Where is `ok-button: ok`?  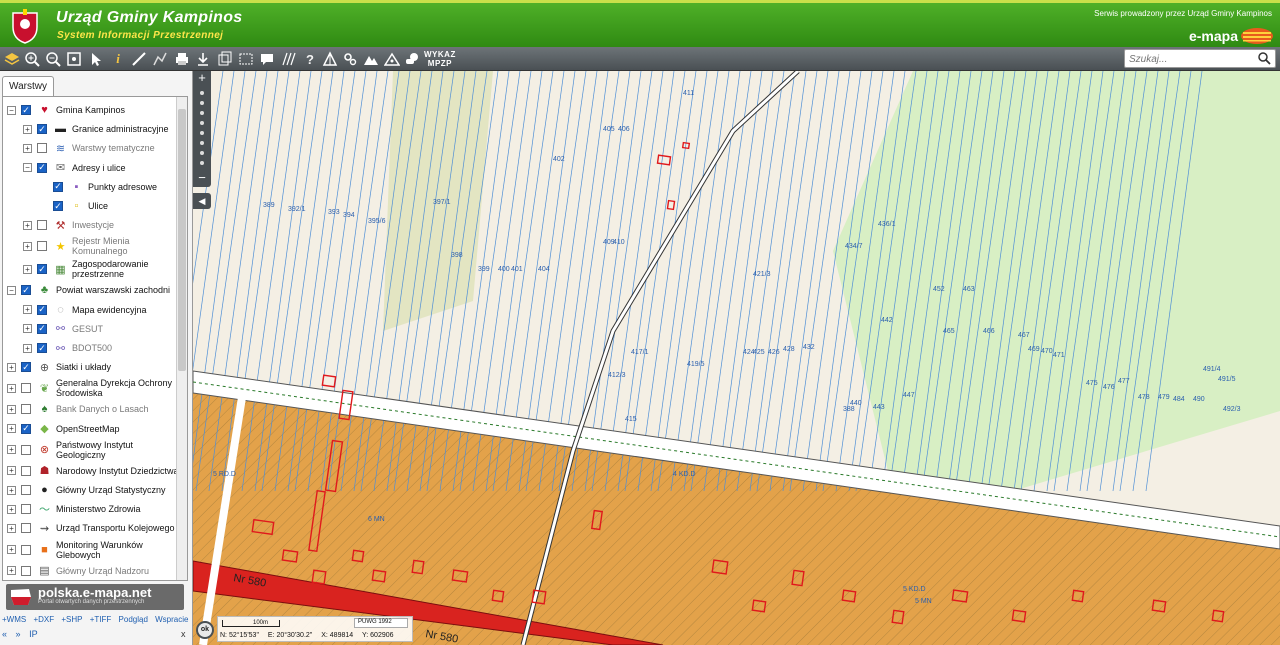 ok-button: ok is located at coordinates (205, 630).